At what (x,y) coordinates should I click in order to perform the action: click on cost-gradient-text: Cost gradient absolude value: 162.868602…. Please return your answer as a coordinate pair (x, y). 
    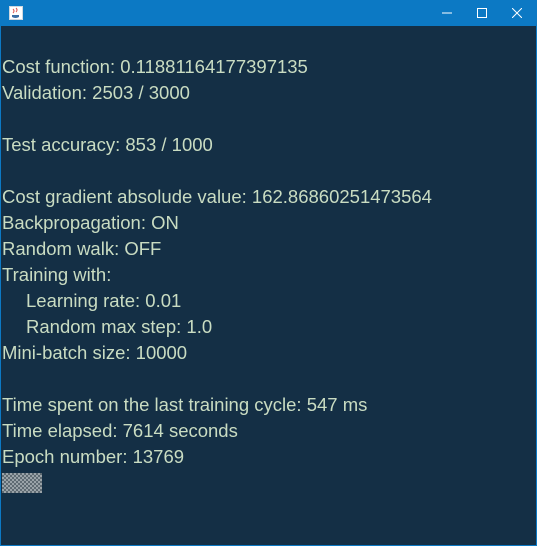
    Looking at the image, I should click on (217, 196).